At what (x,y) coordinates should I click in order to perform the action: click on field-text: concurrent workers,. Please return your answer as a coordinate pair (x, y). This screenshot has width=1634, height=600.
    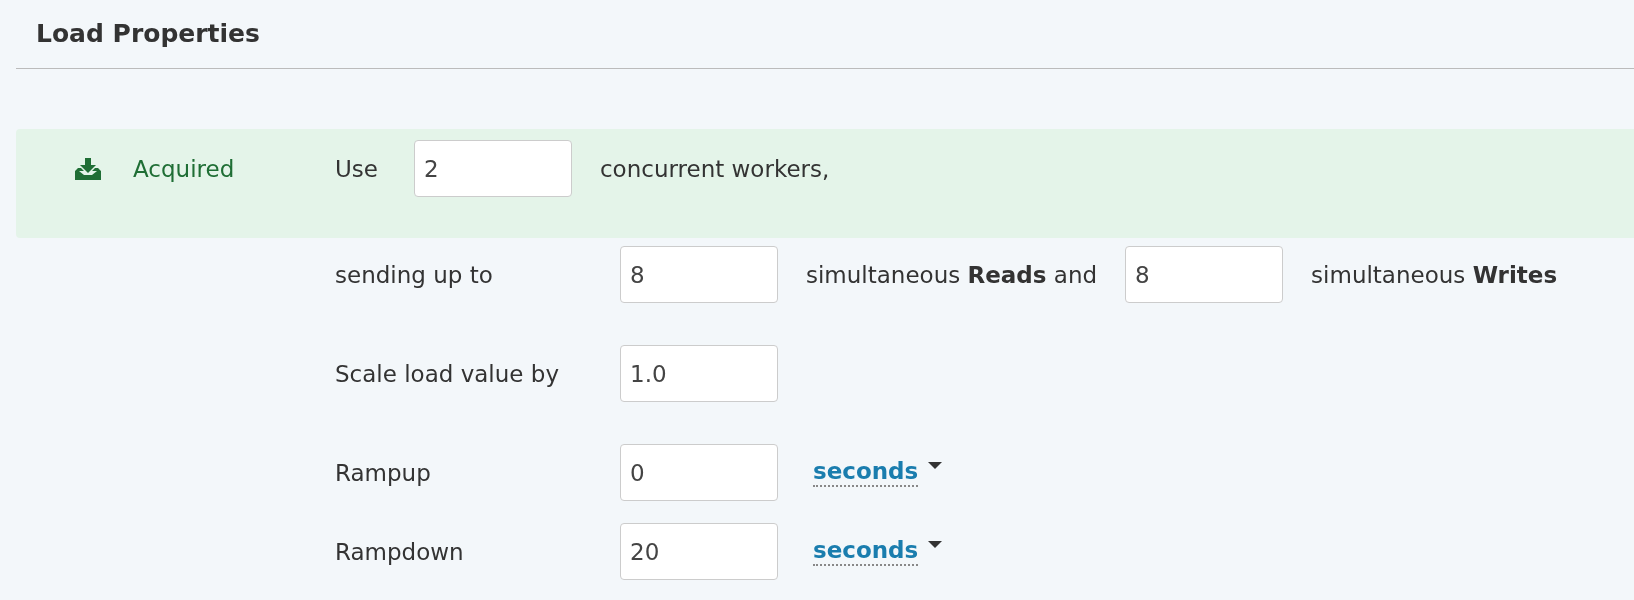
    Looking at the image, I should click on (714, 168).